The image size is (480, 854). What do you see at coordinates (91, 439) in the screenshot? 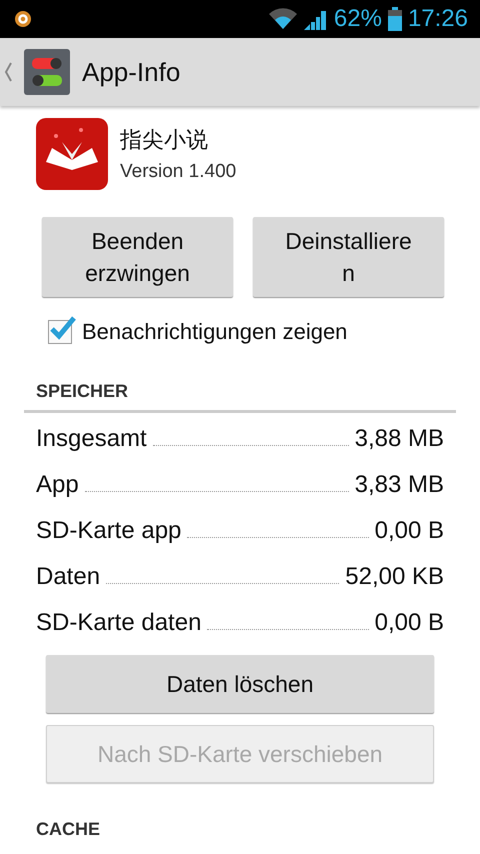
I see `storage-label: Insgesamt` at bounding box center [91, 439].